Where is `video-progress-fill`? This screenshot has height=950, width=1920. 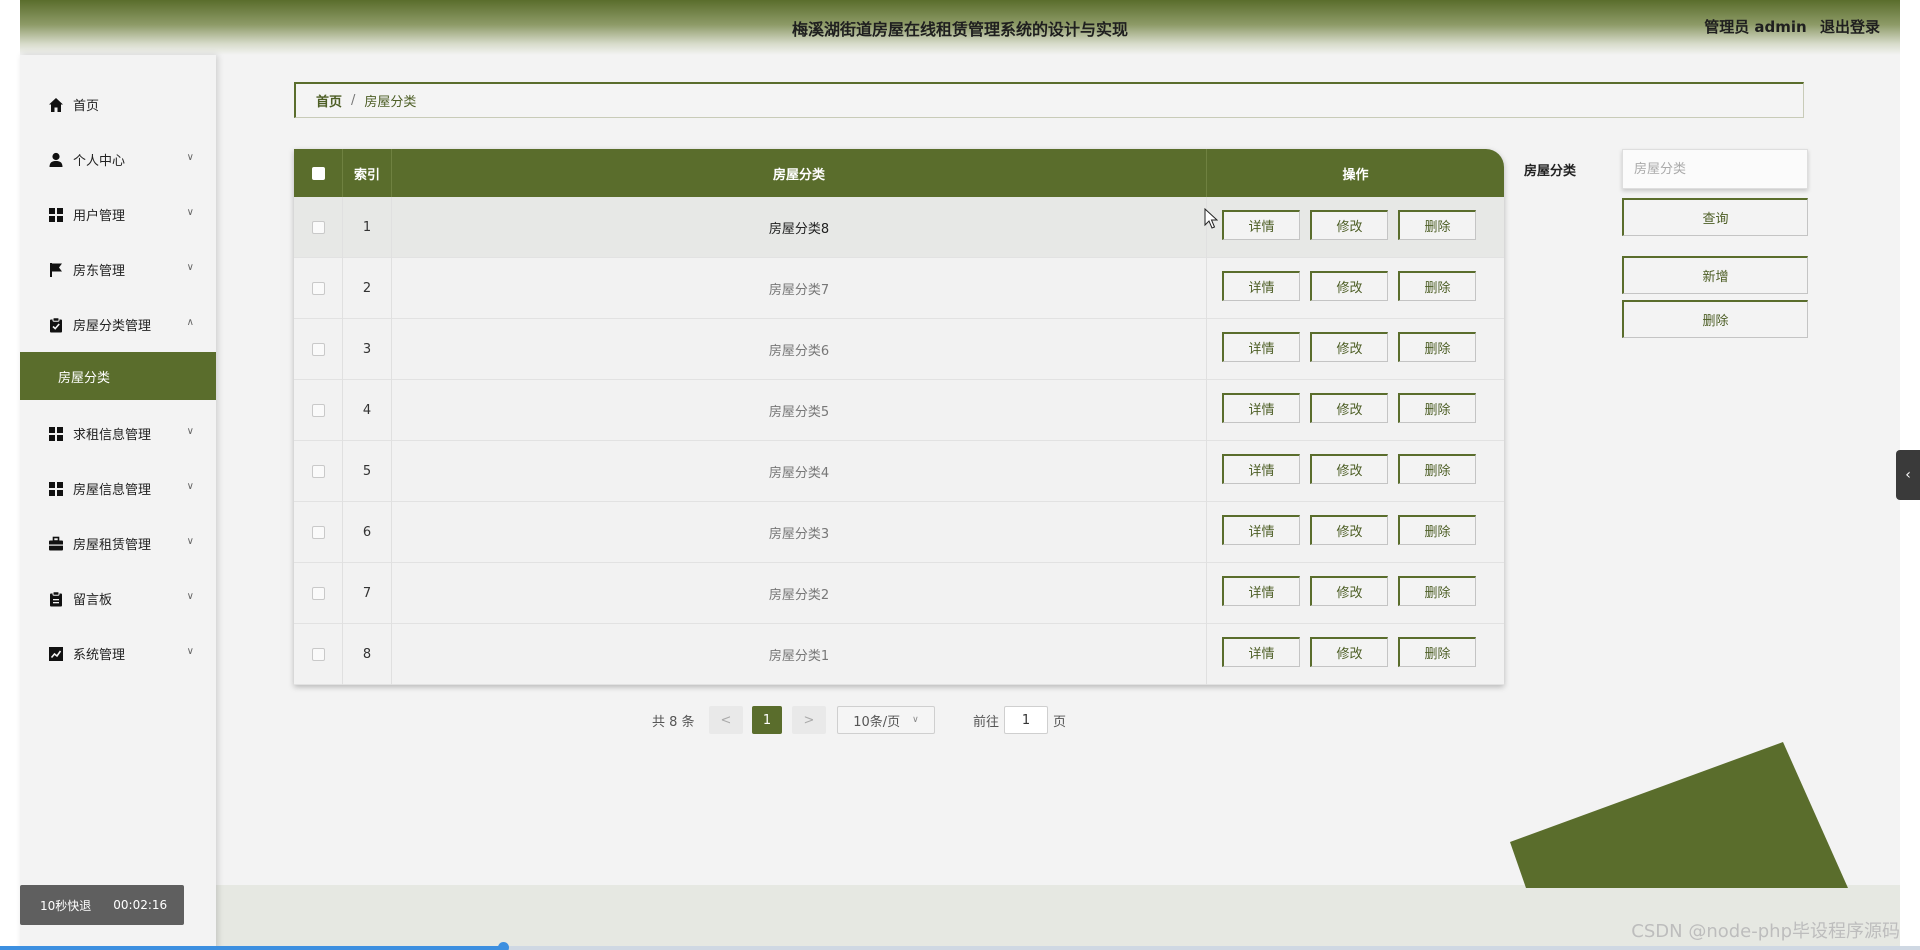
video-progress-fill is located at coordinates (252, 948).